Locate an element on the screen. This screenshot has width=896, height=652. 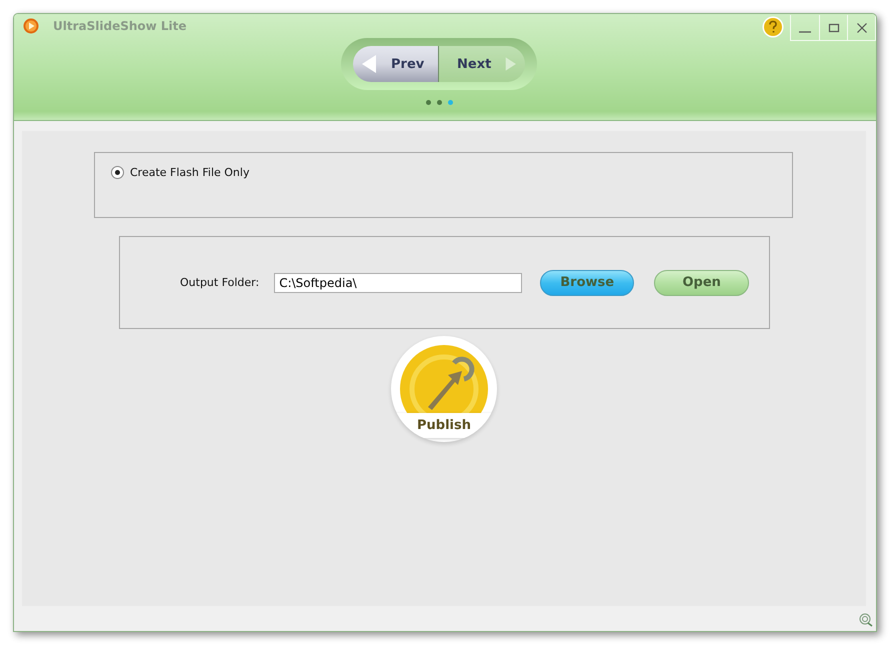
output-folder-label: Output Folder: is located at coordinates (220, 282).